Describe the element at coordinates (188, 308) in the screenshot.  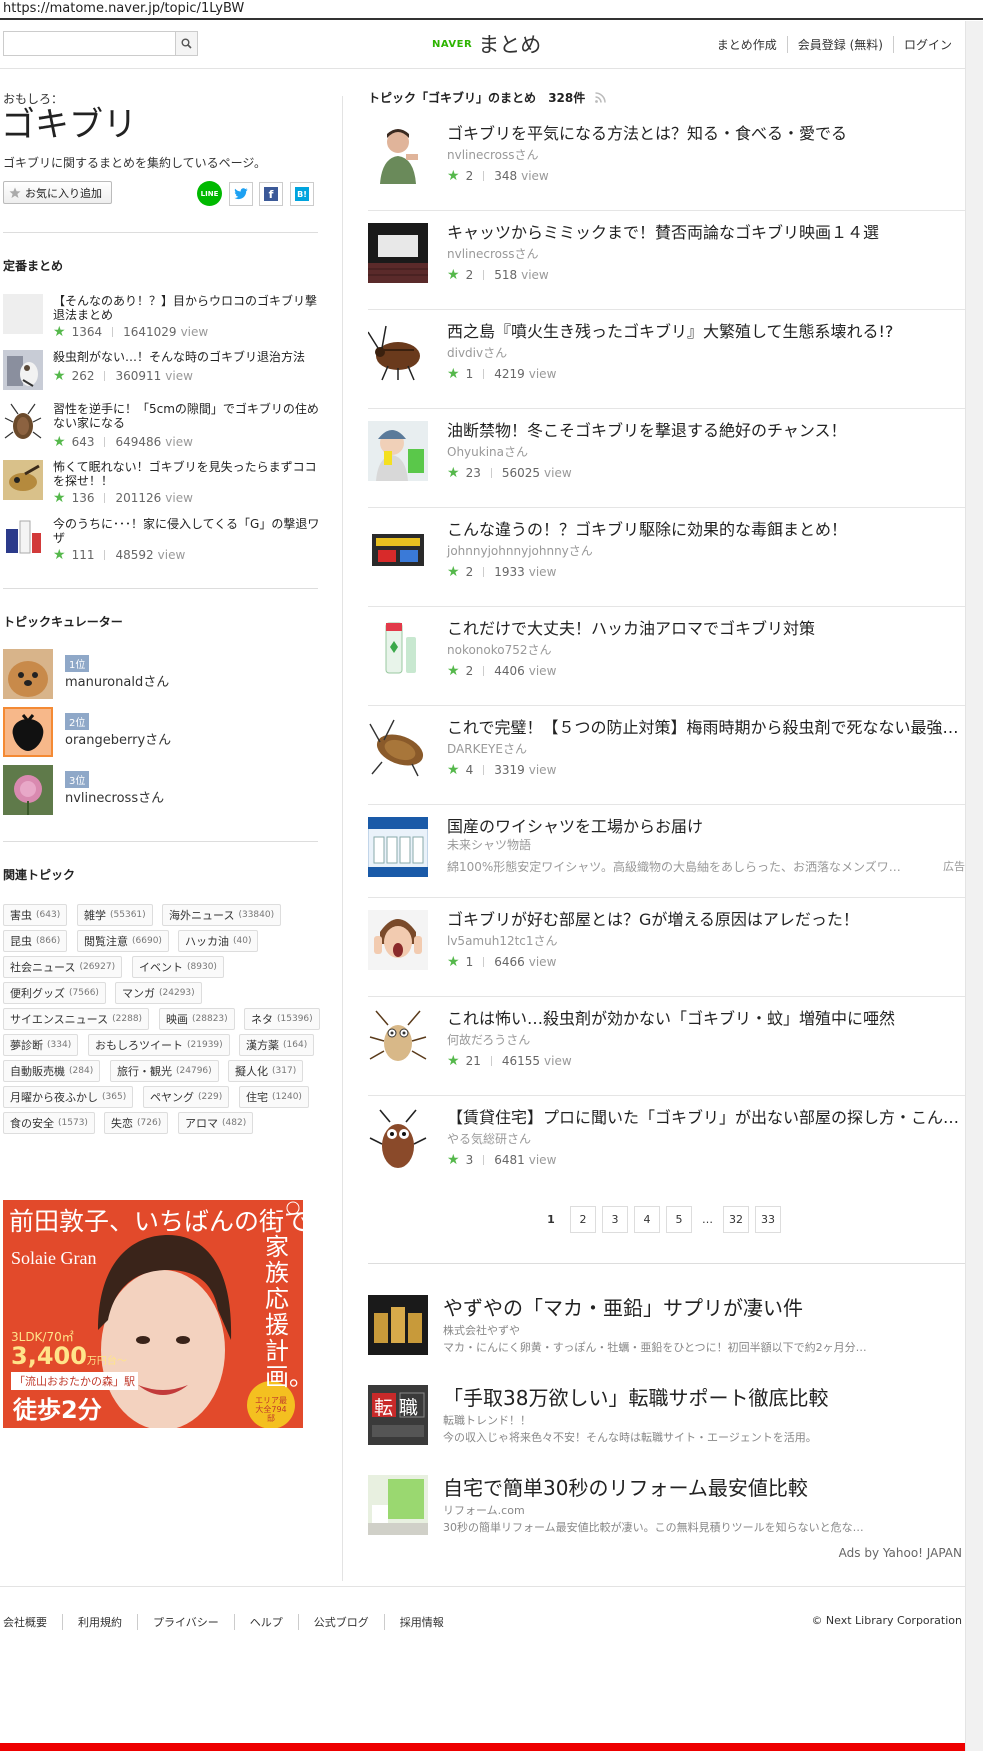
I see `standard-item-title: 【そんなのあり！？】目からウロコのゴキブリ撃退法まとめ` at that location.